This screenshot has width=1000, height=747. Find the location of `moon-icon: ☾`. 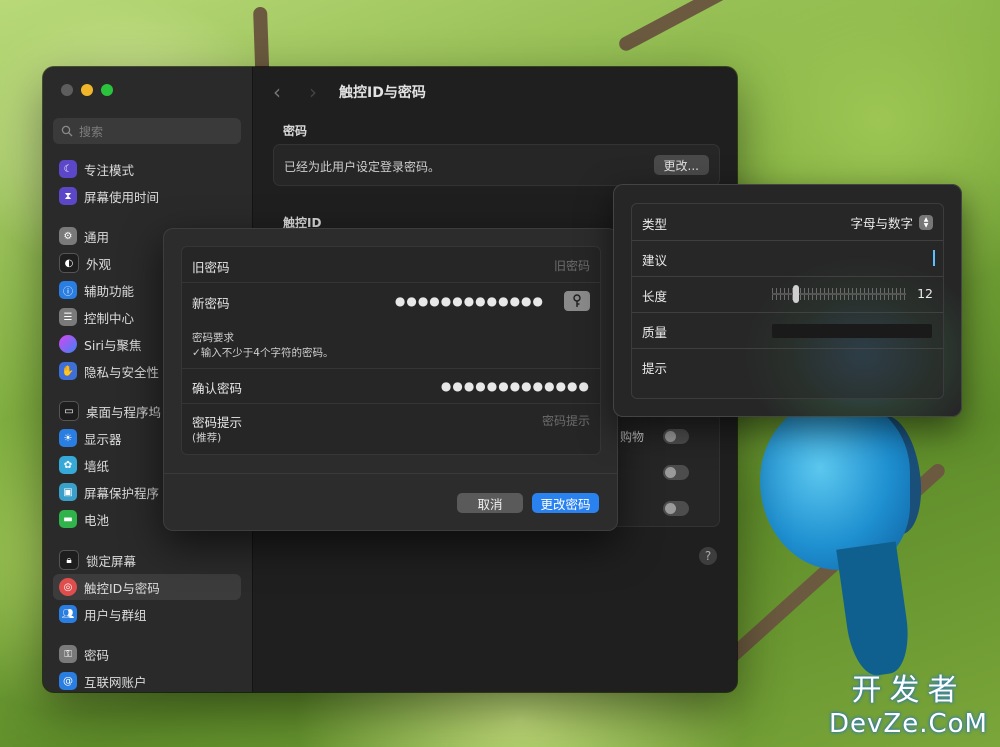

moon-icon: ☾ is located at coordinates (68, 169).